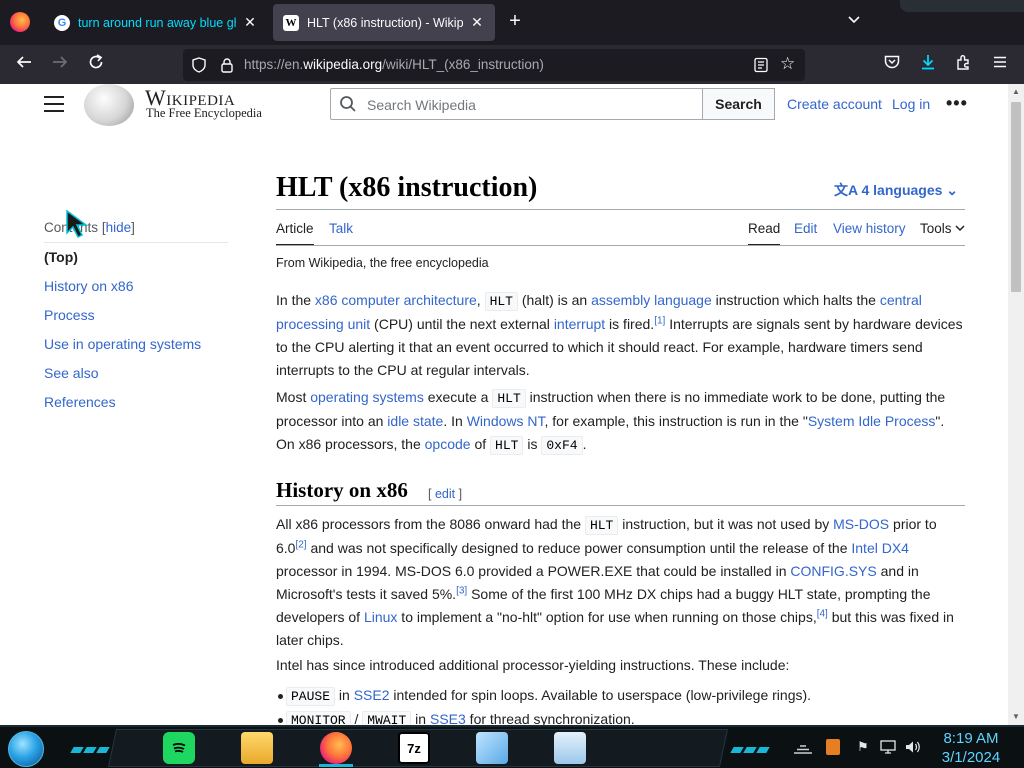  Describe the element at coordinates (60, 65) in the screenshot. I see `forward-icon` at that location.